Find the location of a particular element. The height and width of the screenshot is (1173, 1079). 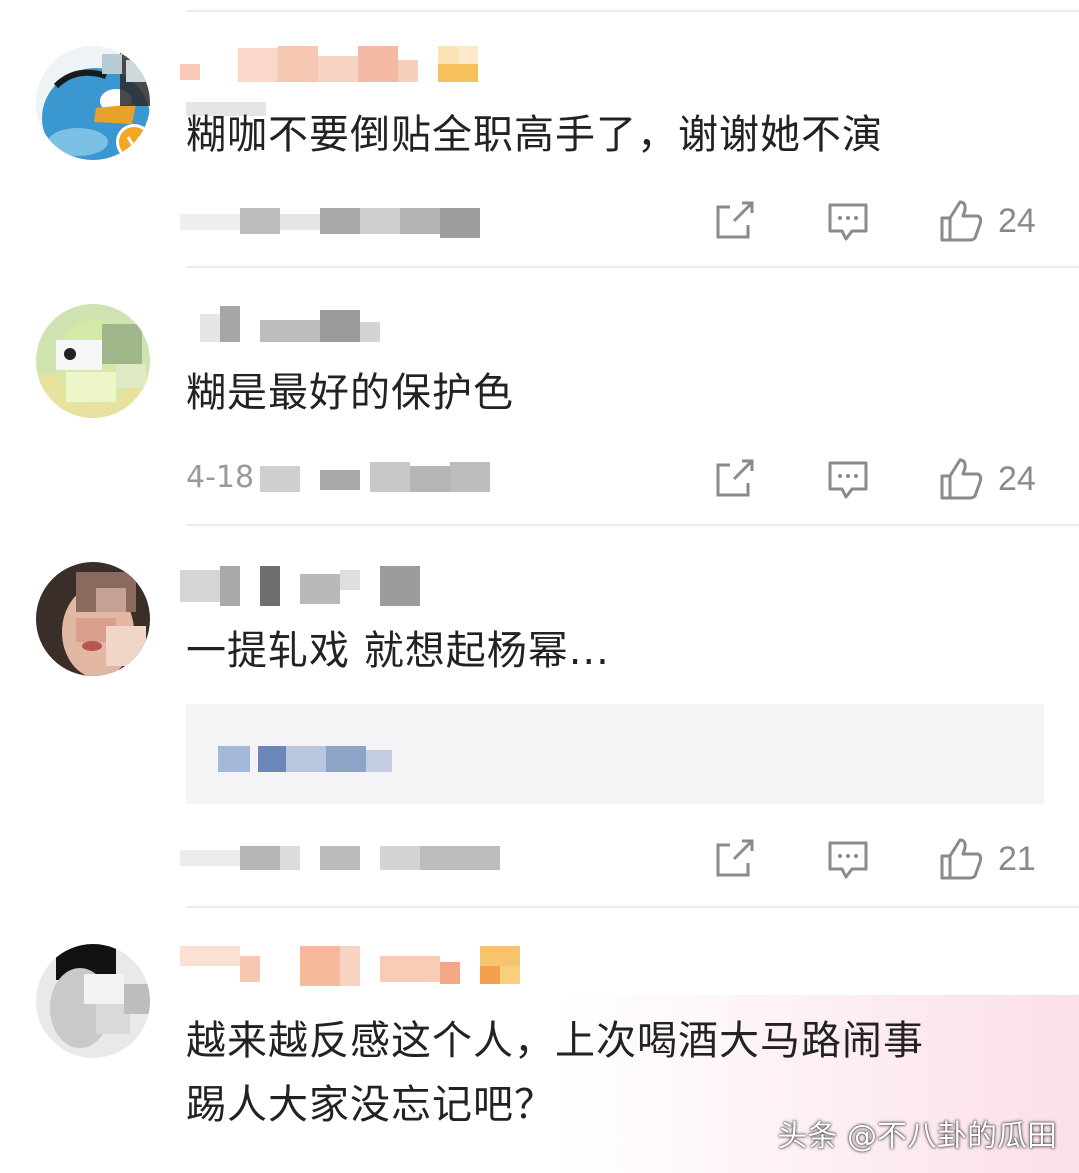

portrait-avatar-image is located at coordinates (93, 619).